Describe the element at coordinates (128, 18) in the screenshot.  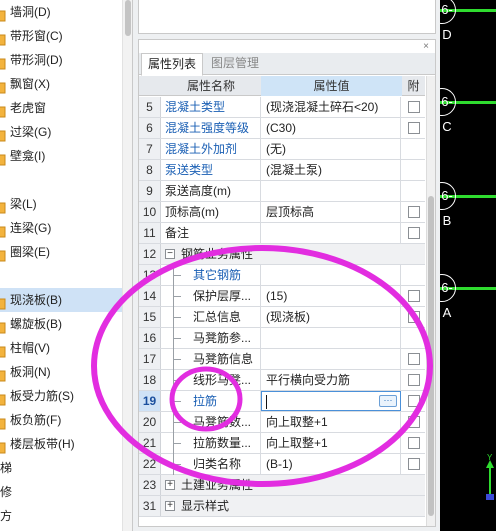
I see `tree-scroll-thumb` at that location.